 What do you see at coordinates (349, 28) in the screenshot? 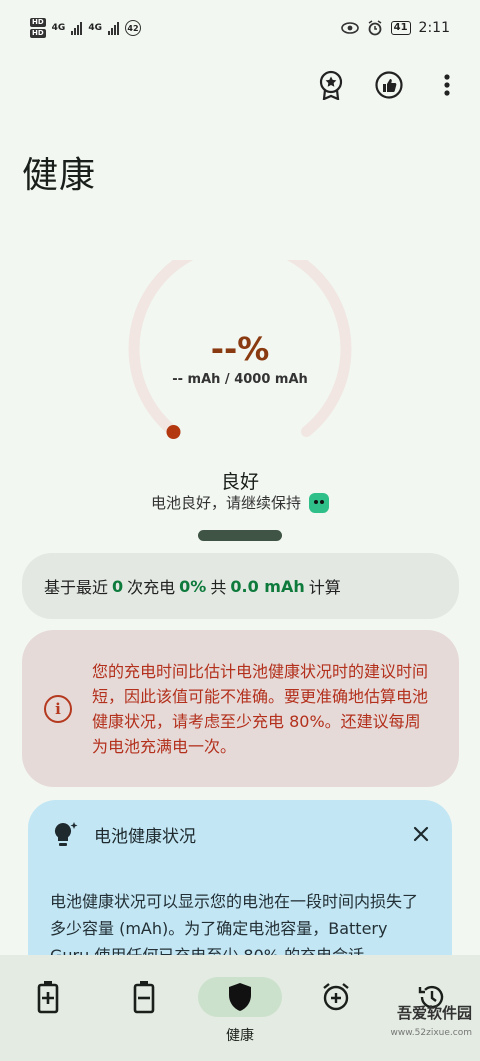
I see `eye-icon` at bounding box center [349, 28].